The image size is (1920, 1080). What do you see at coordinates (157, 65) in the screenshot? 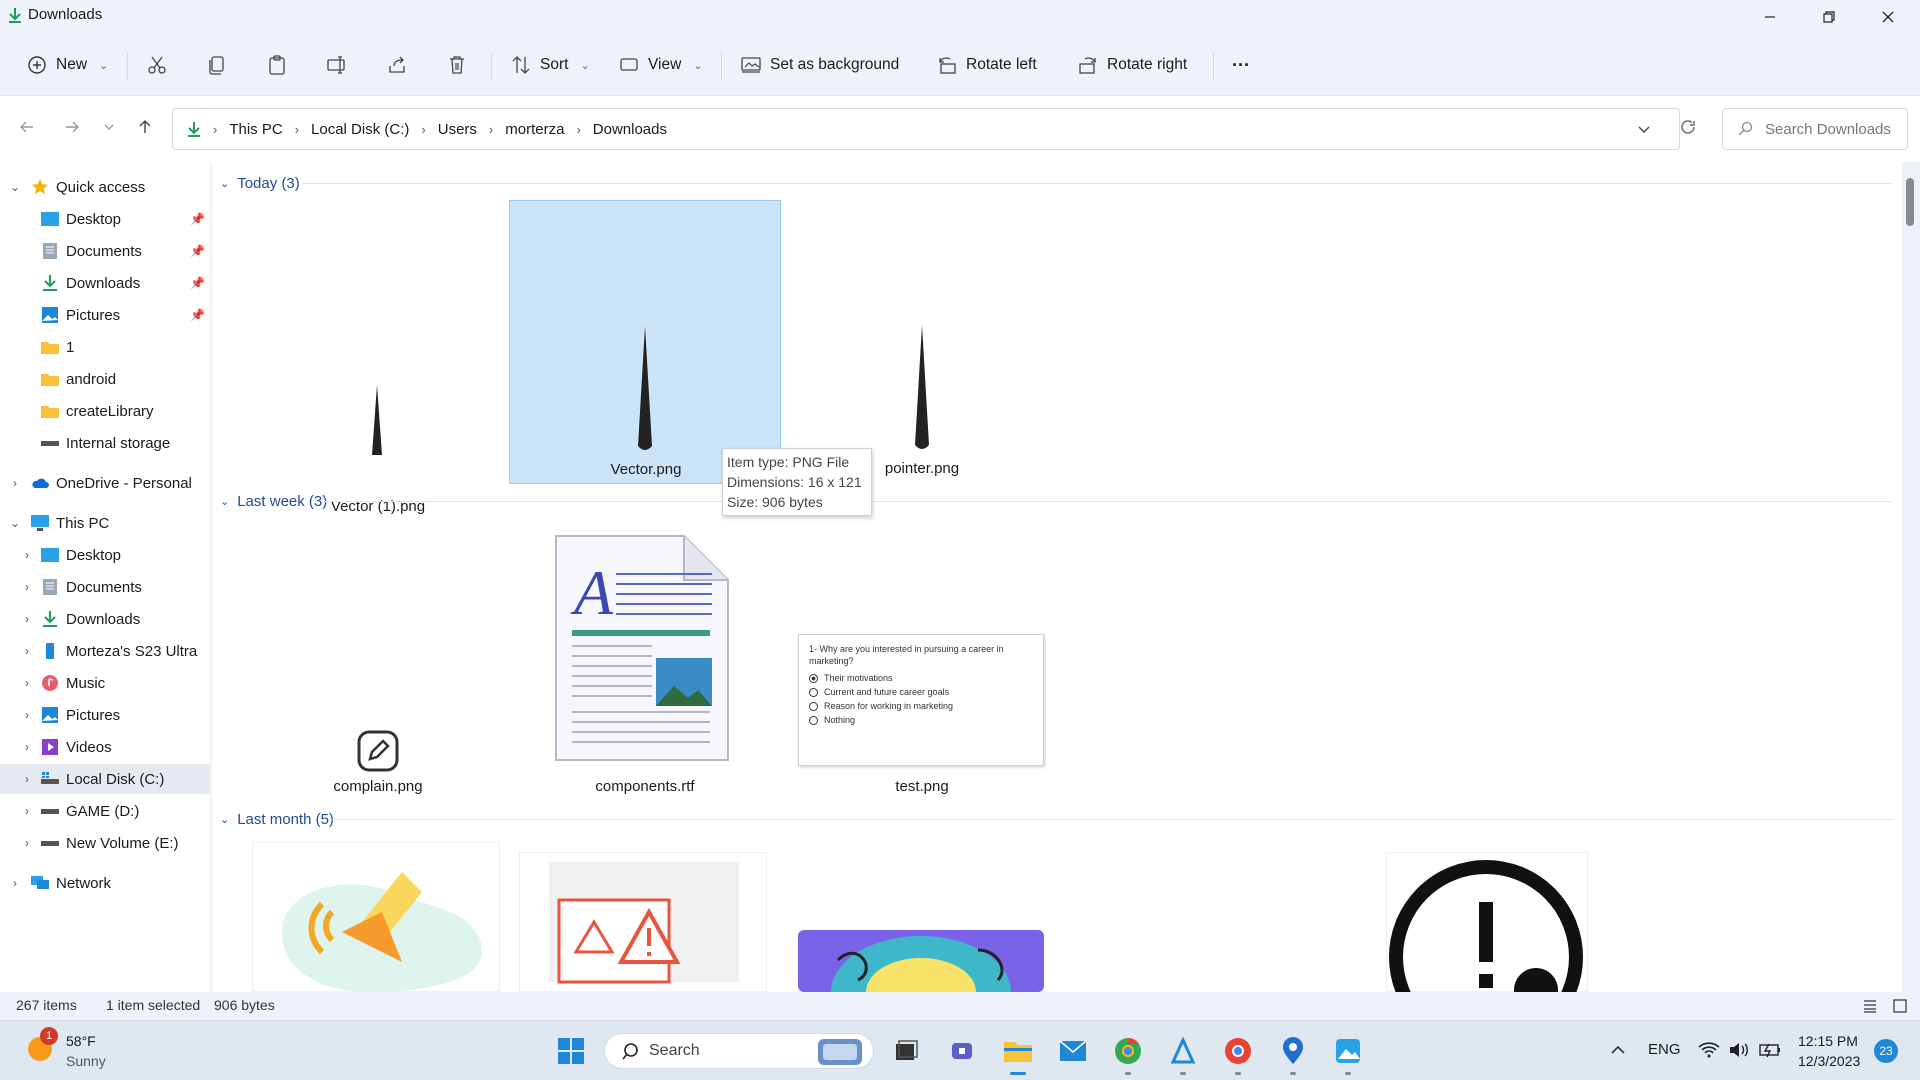
I see `cut-button` at bounding box center [157, 65].